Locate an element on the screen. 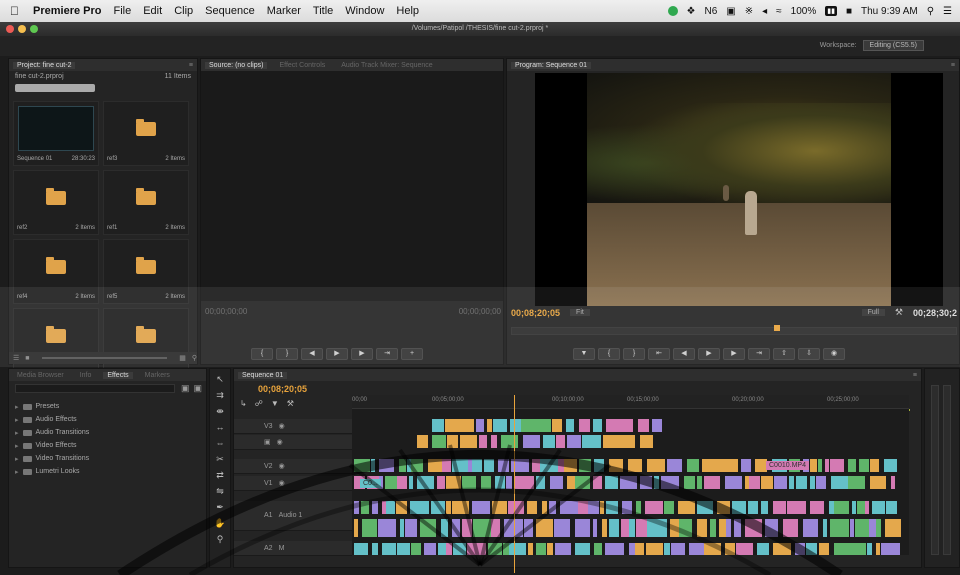 This screenshot has height=575, width=960. chat-status-icon is located at coordinates (672, 11).